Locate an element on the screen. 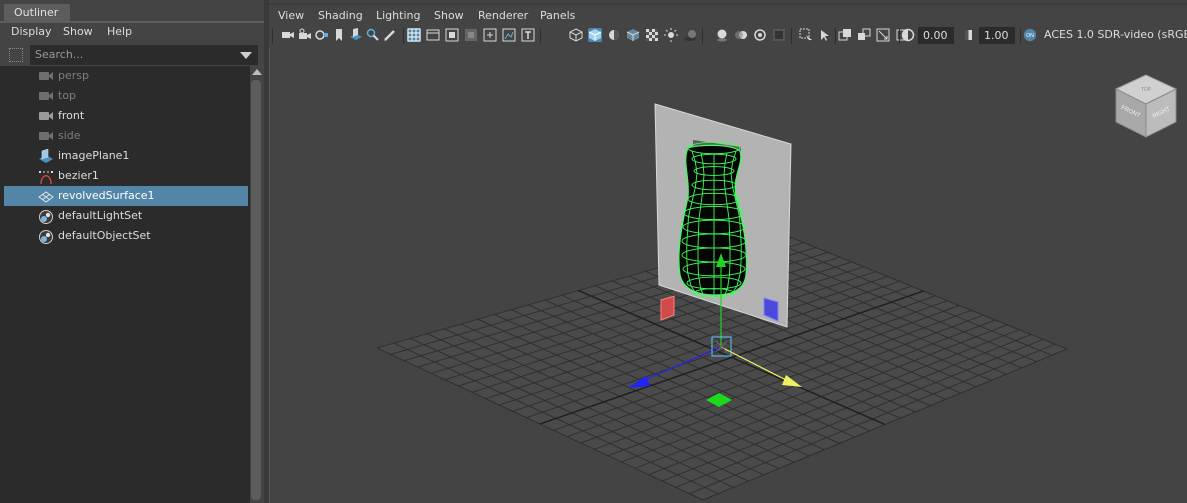  svg-text: ON is located at coordinates (1030, 36).